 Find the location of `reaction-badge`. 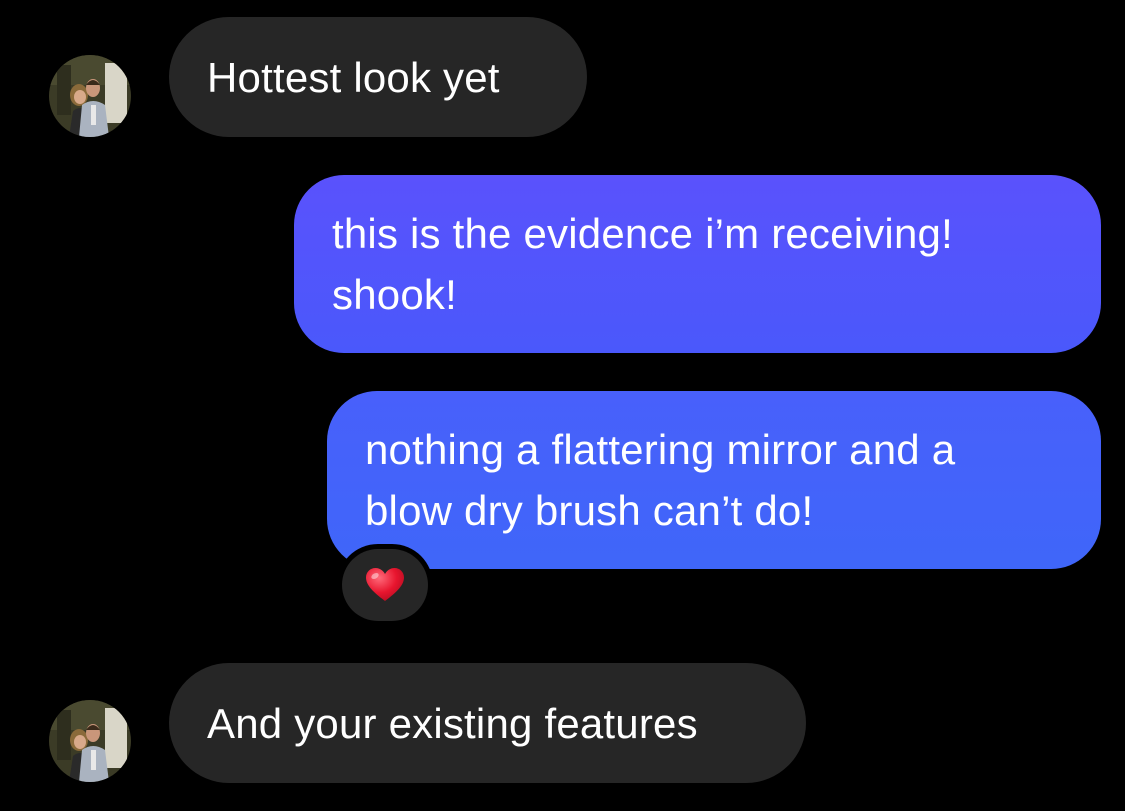

reaction-badge is located at coordinates (385, 585).